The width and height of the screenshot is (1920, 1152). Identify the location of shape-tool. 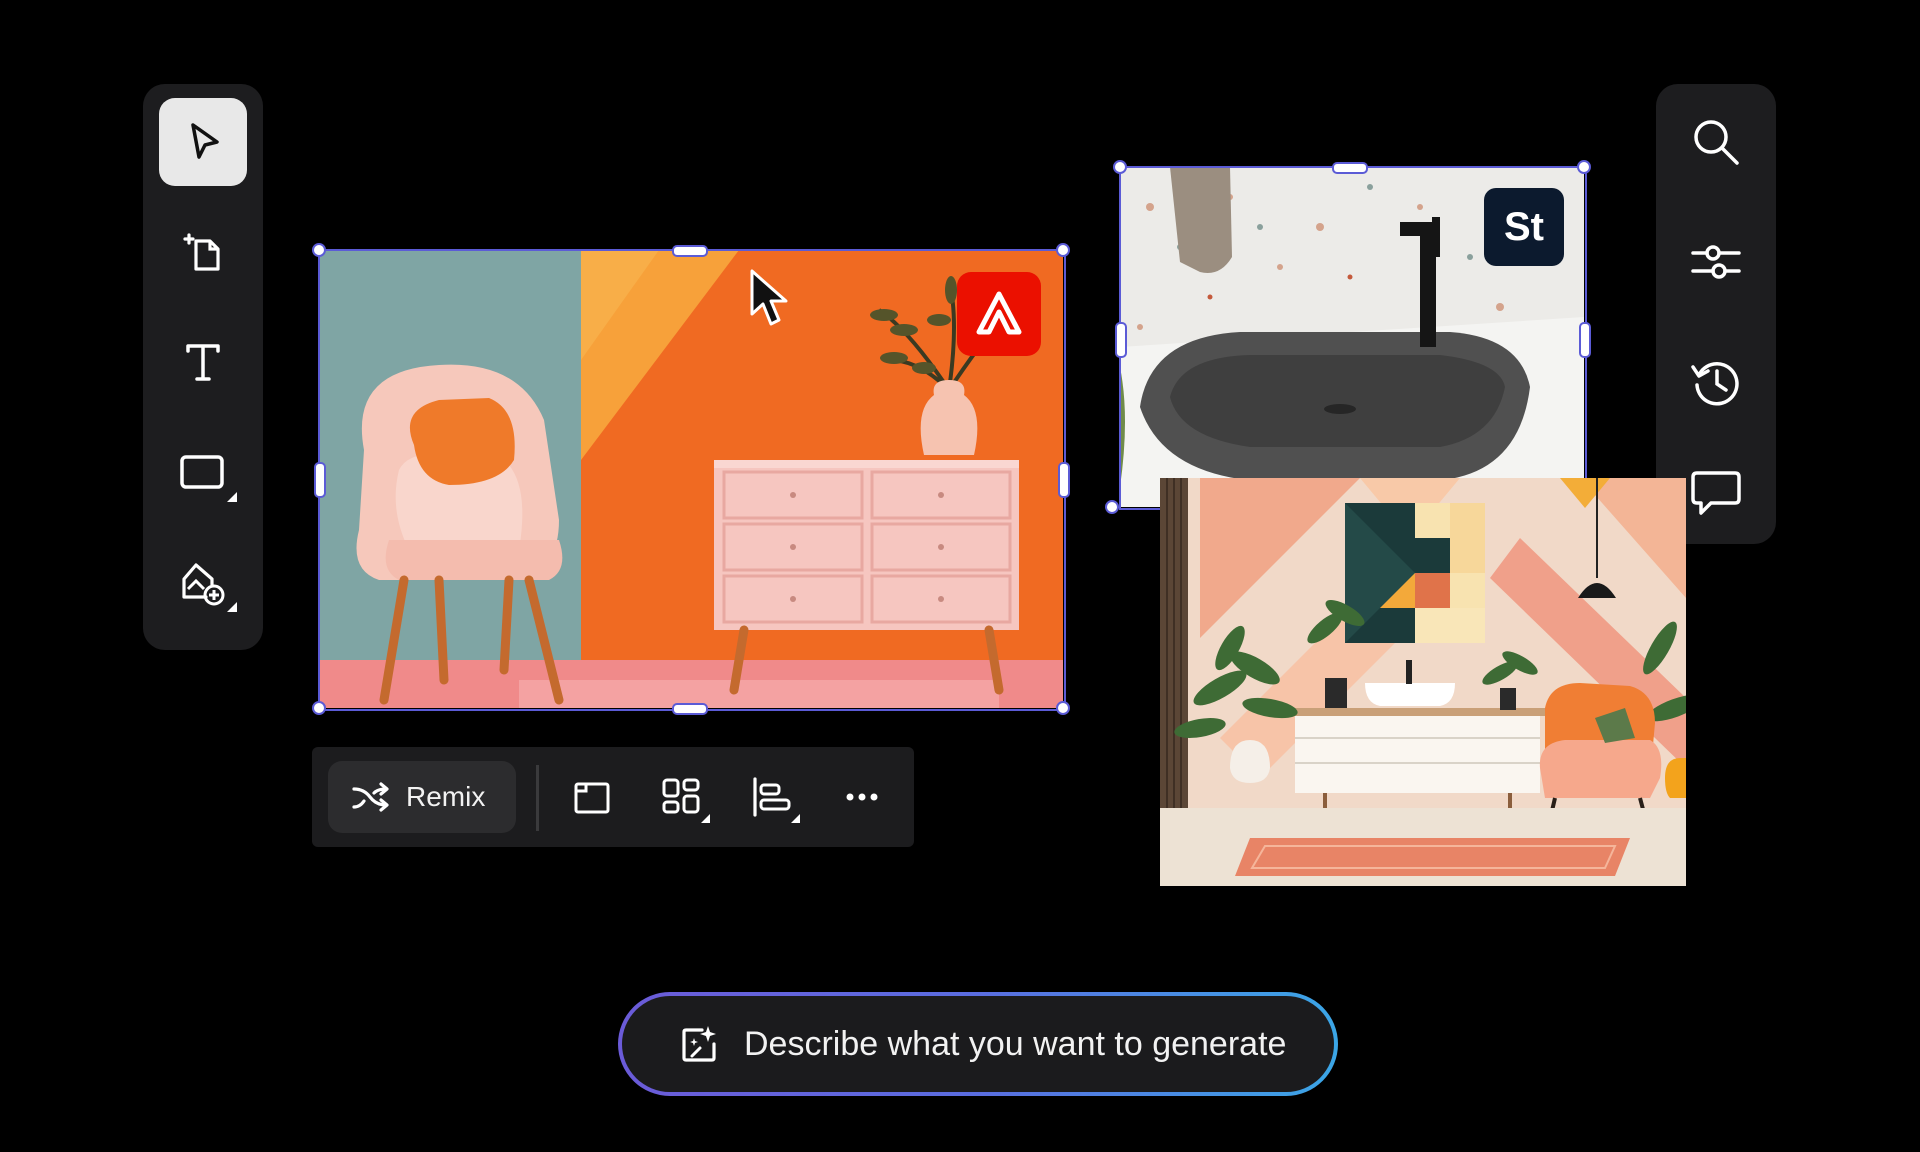
(203, 472).